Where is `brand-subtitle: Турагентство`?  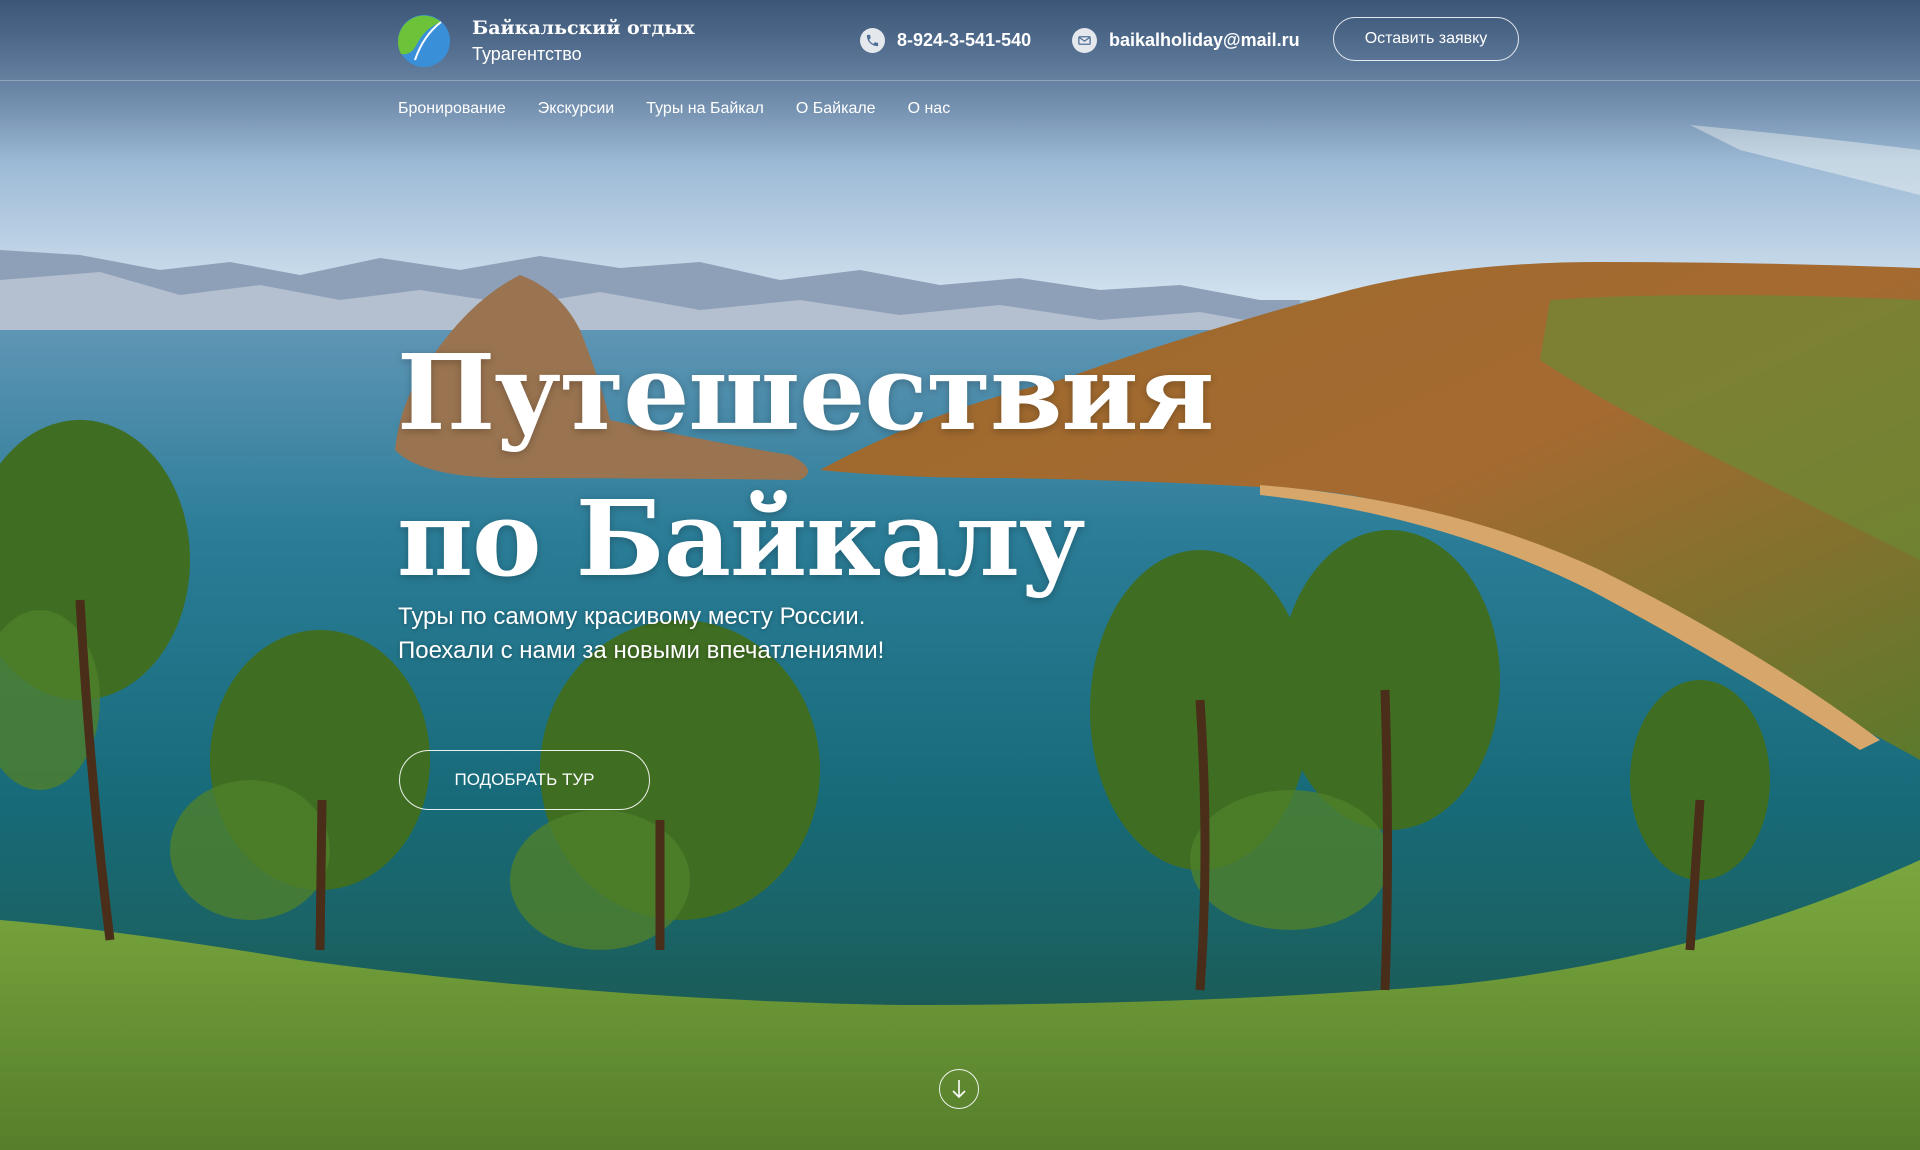
brand-subtitle: Турагентство is located at coordinates (527, 54).